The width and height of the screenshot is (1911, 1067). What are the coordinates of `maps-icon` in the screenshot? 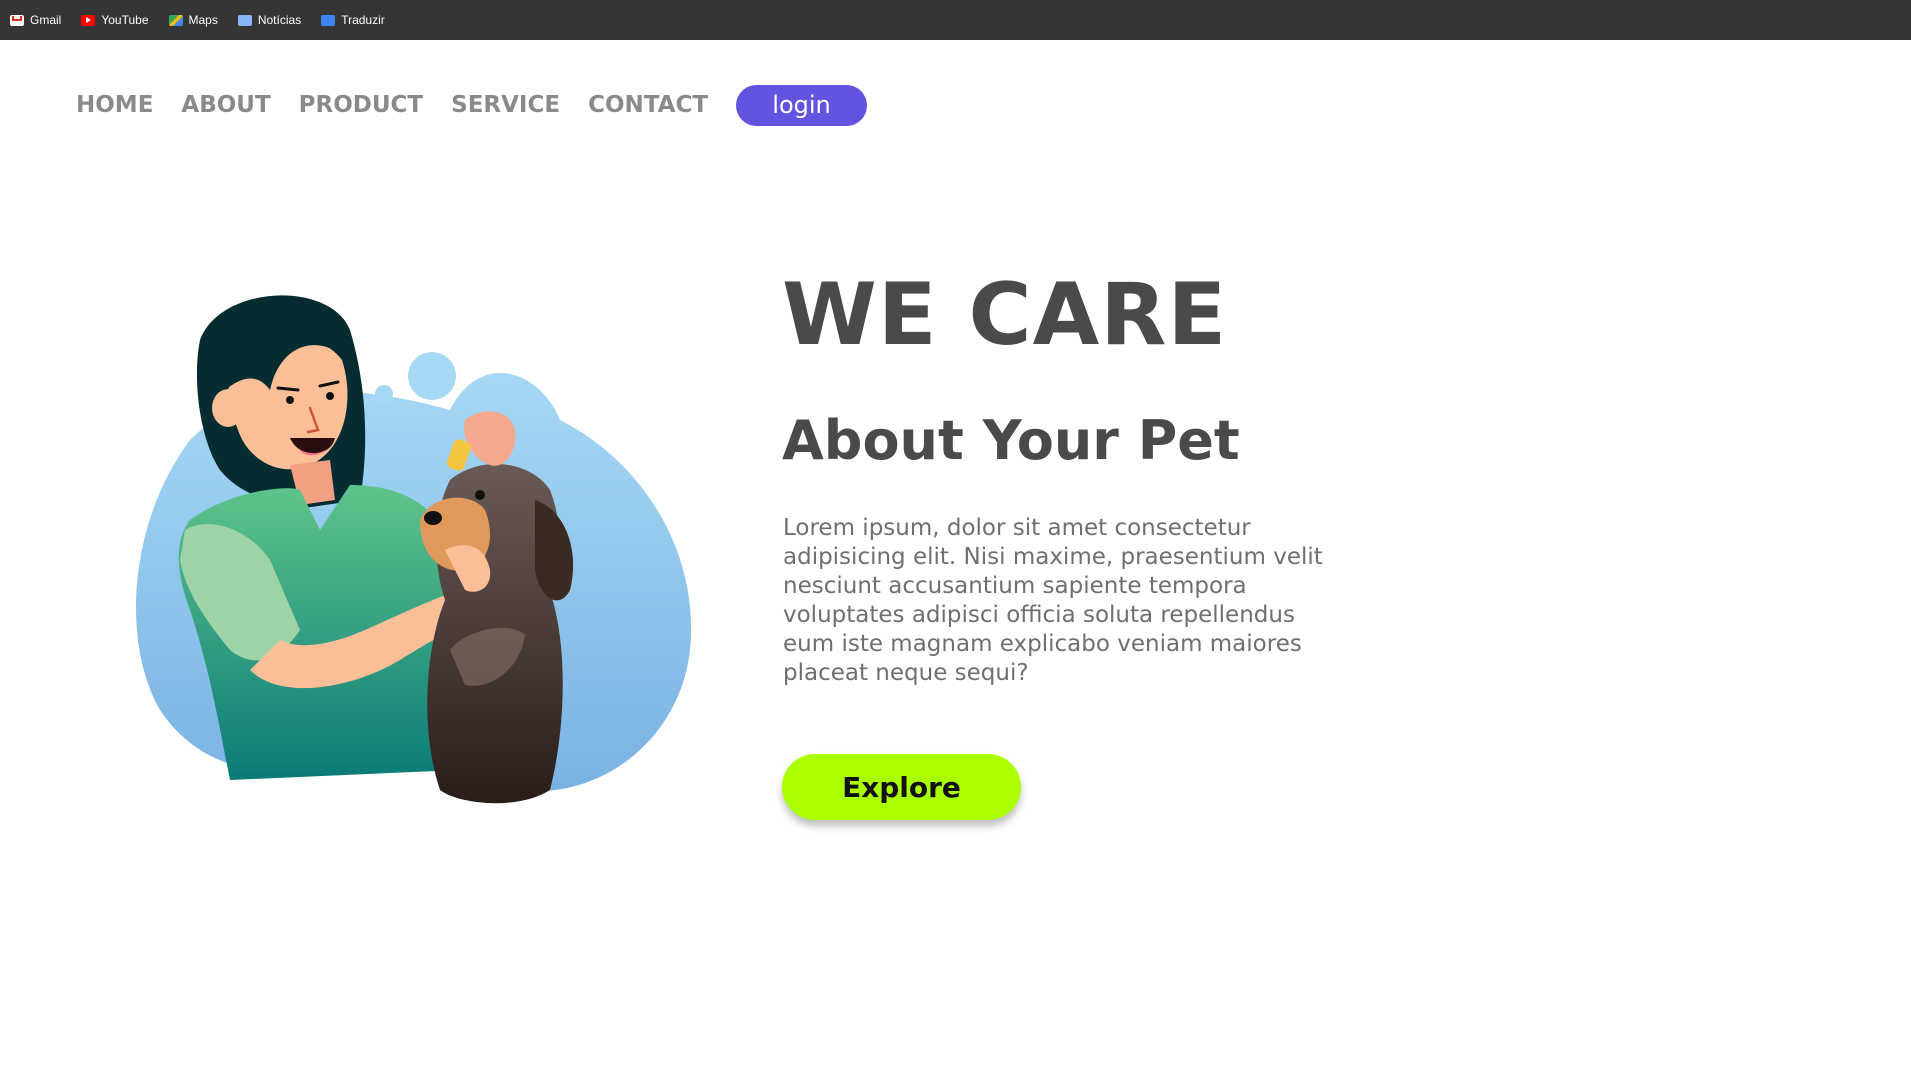 It's located at (175, 20).